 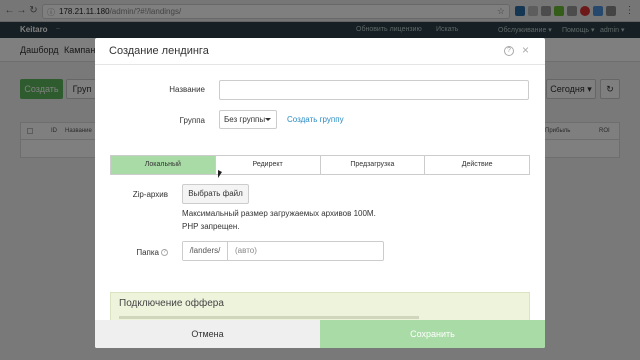 What do you see at coordinates (432, 334) in the screenshot?
I see `save-button: Сохранить` at bounding box center [432, 334].